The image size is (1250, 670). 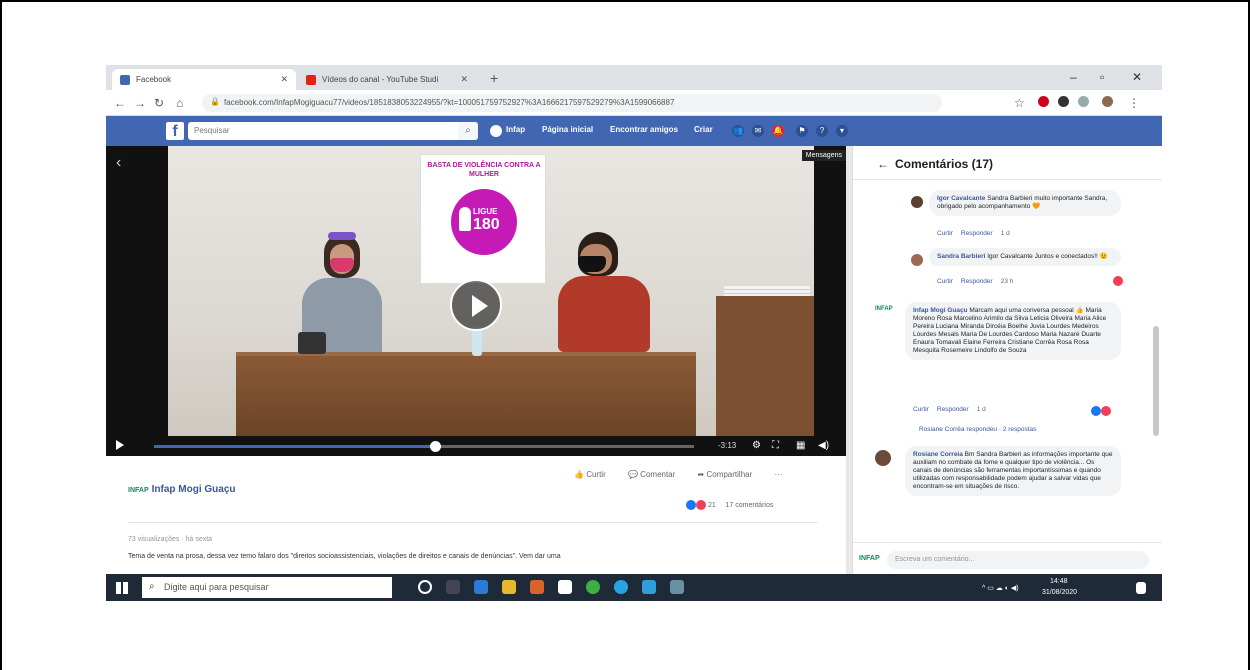 What do you see at coordinates (749, 505) in the screenshot?
I see `comment-count: 17 comentários` at bounding box center [749, 505].